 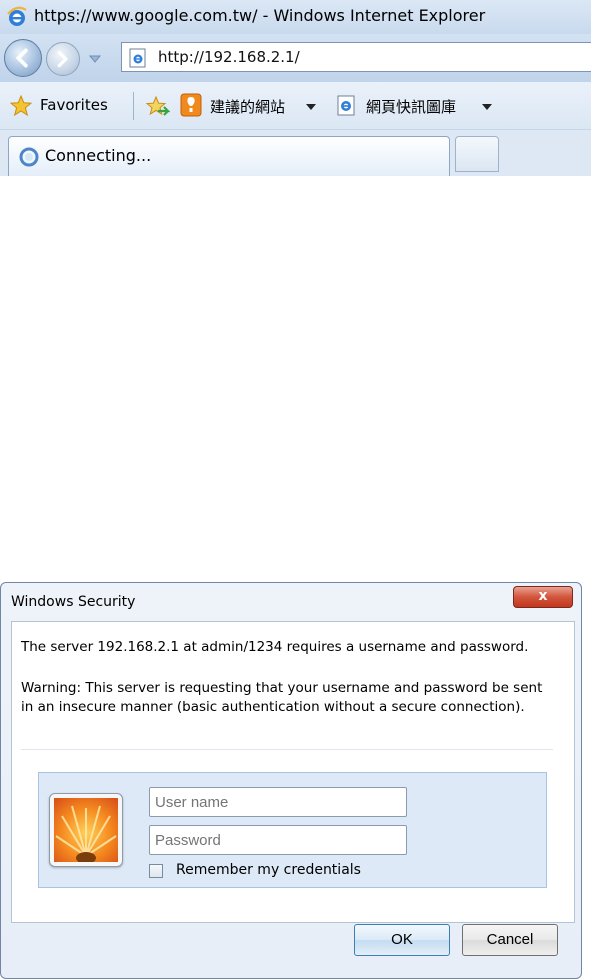 I want to click on user-avatar, so click(x=86, y=830).